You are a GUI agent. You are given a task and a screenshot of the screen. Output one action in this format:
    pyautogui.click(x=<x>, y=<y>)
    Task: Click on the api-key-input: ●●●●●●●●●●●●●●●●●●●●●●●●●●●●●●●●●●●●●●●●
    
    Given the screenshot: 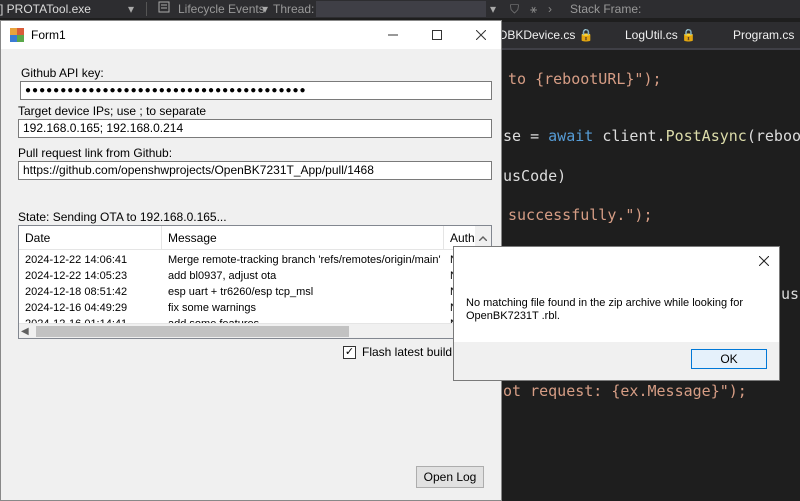 What is the action you would take?
    pyautogui.click(x=256, y=90)
    